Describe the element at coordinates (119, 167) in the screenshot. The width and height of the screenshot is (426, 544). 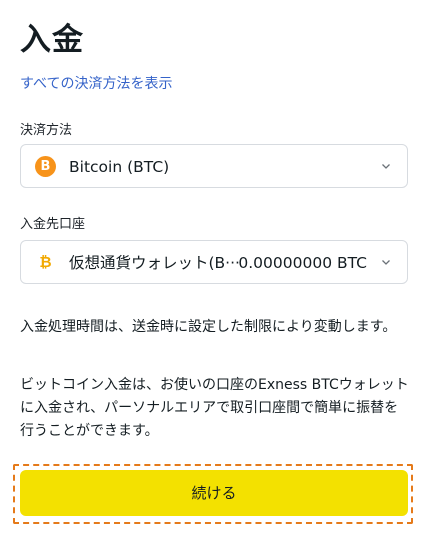
I see `payment-method-value: Bitcoin (BTC)` at that location.